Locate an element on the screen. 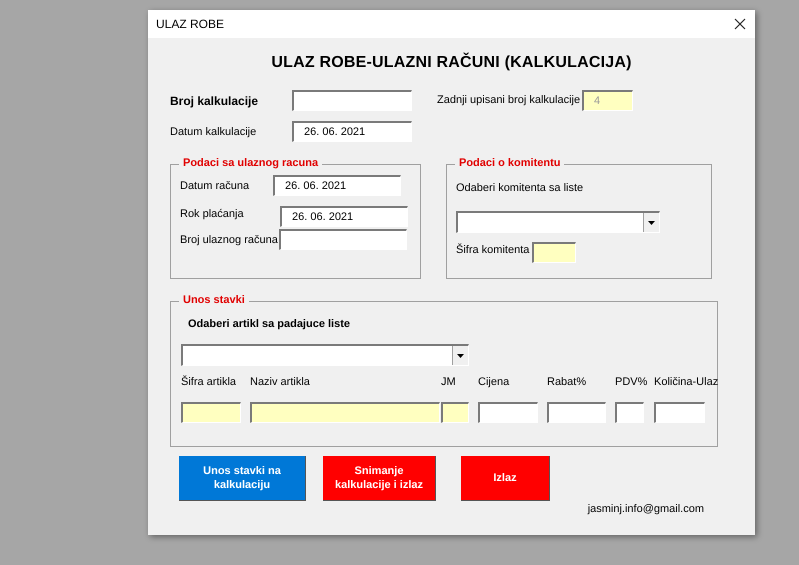 The height and width of the screenshot is (565, 799). field-label: Šifra komitenta is located at coordinates (493, 250).